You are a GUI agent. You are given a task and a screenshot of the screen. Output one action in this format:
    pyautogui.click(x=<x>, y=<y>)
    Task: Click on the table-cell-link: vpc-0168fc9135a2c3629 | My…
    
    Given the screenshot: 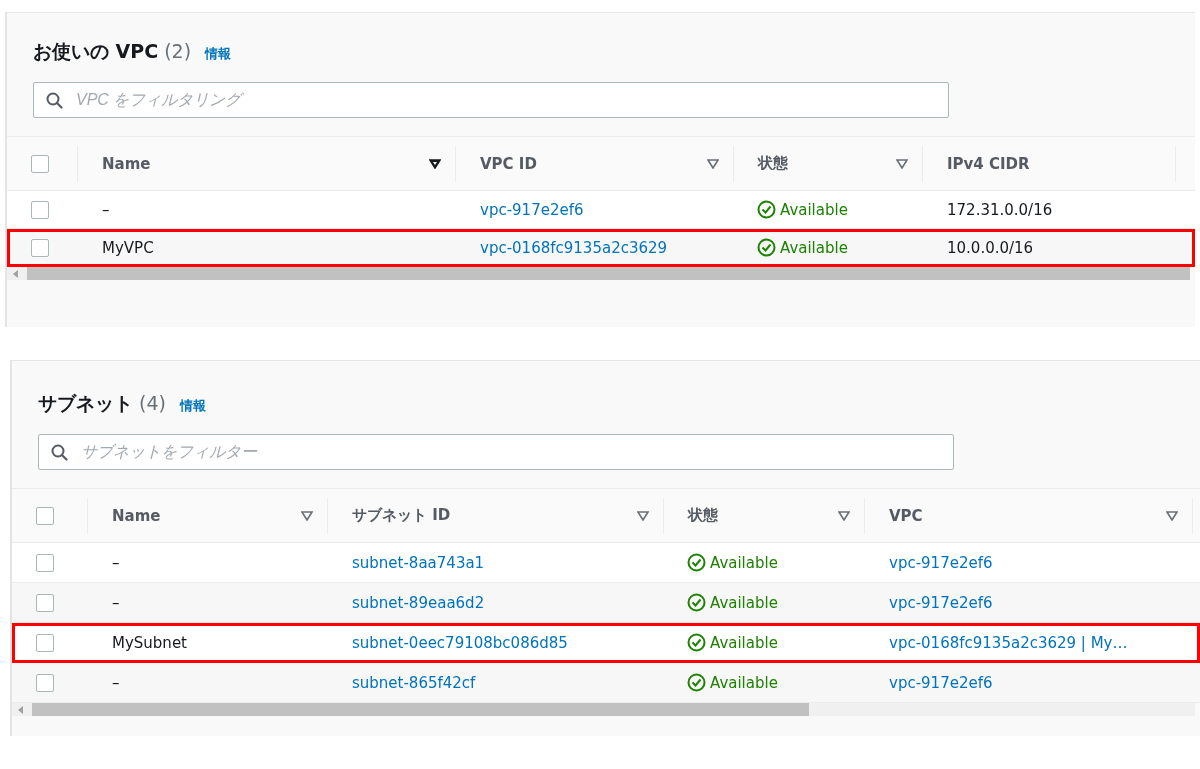 What is the action you would take?
    pyautogui.click(x=996, y=642)
    